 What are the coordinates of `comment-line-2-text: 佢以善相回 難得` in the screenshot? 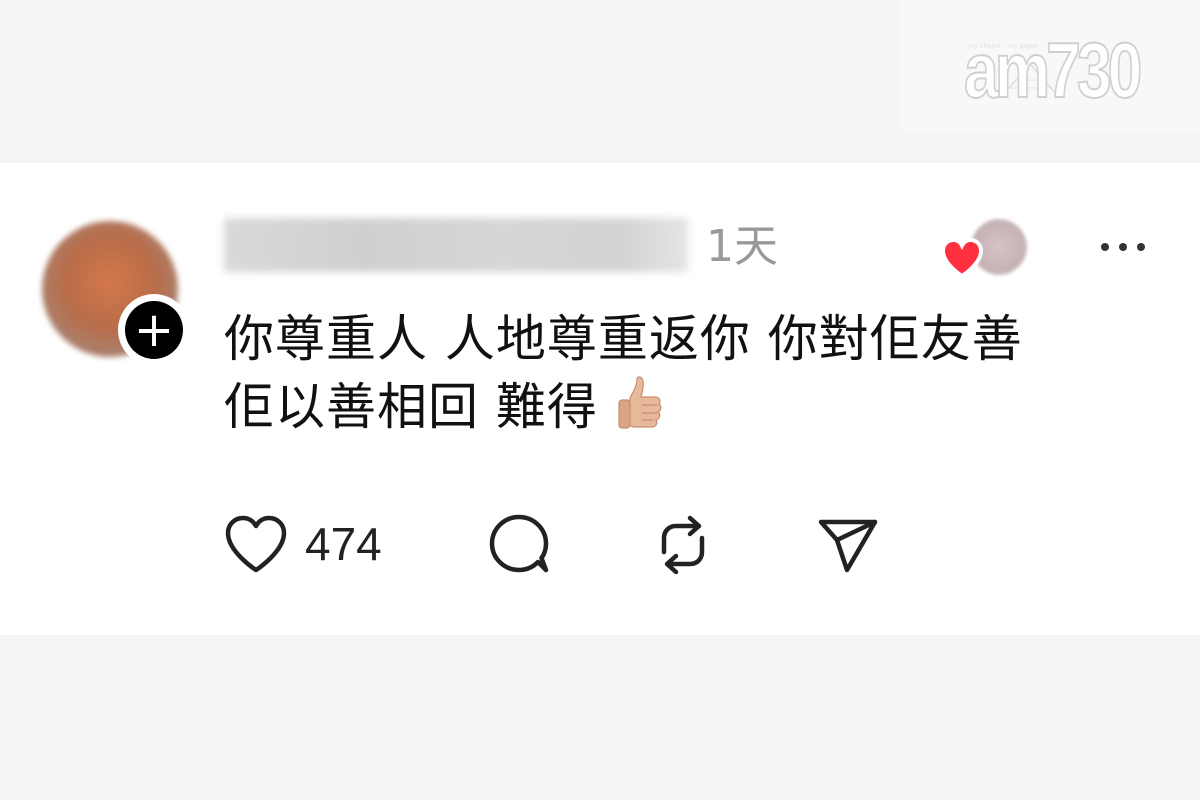 It's located at (411, 407).